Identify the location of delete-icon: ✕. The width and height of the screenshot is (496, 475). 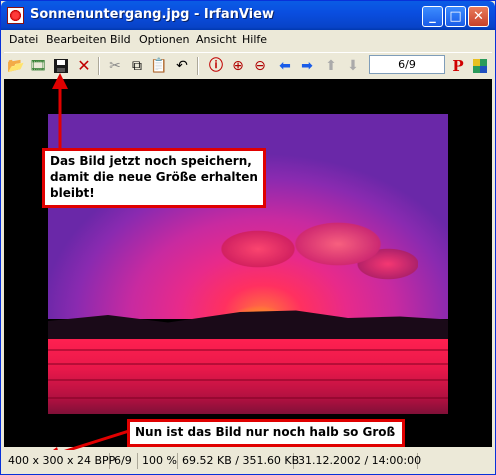
(84, 66).